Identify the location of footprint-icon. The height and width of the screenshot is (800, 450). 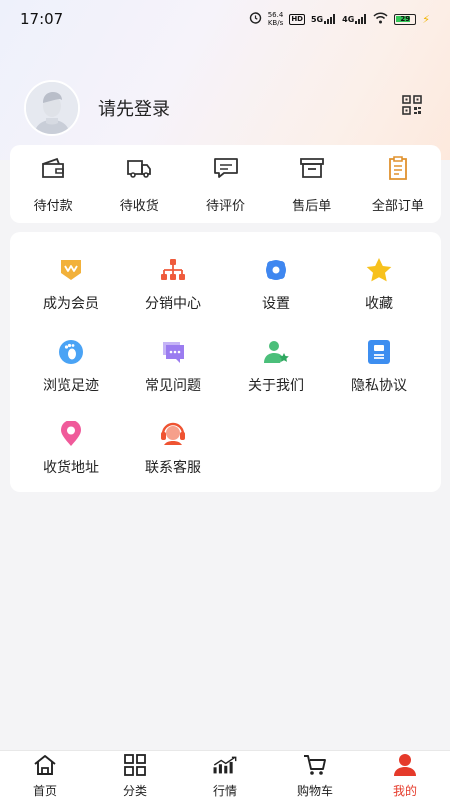
(71, 354).